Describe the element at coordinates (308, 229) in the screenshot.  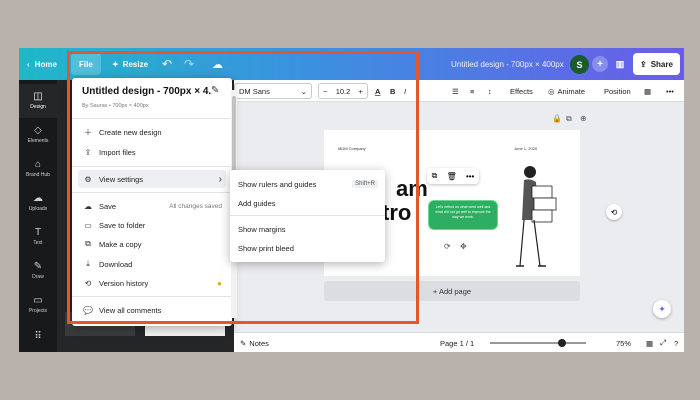
I see `submenu-item-show-margins: Show margins` at that location.